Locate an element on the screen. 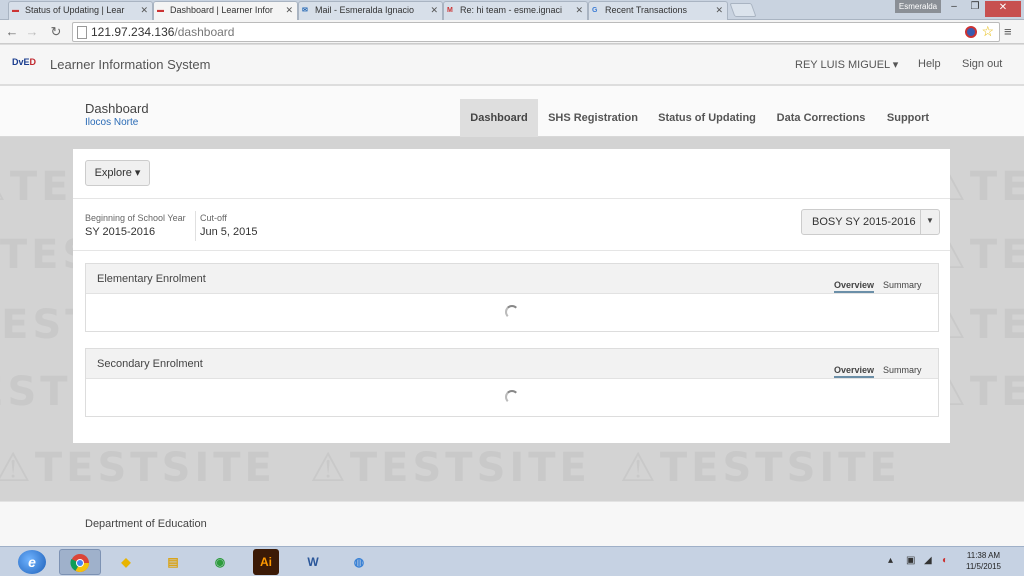 The image size is (1024, 576). page-footer: Department of Education is located at coordinates (512, 523).